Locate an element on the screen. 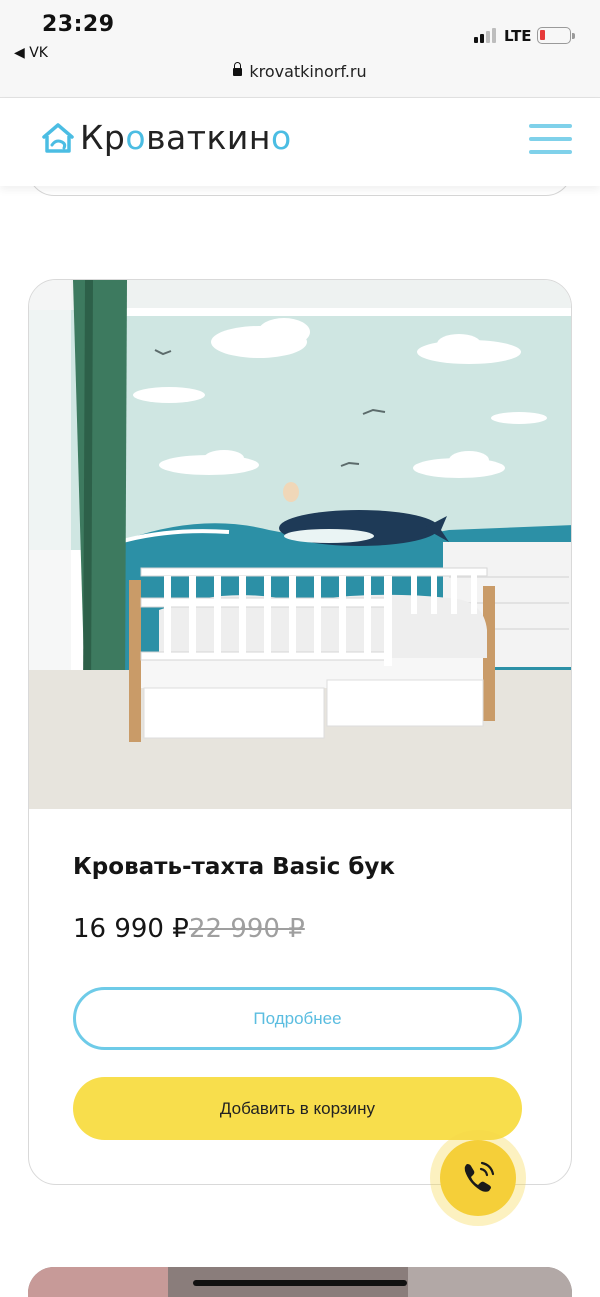 The width and height of the screenshot is (600, 1297). logo-house-icon is located at coordinates (58, 137).